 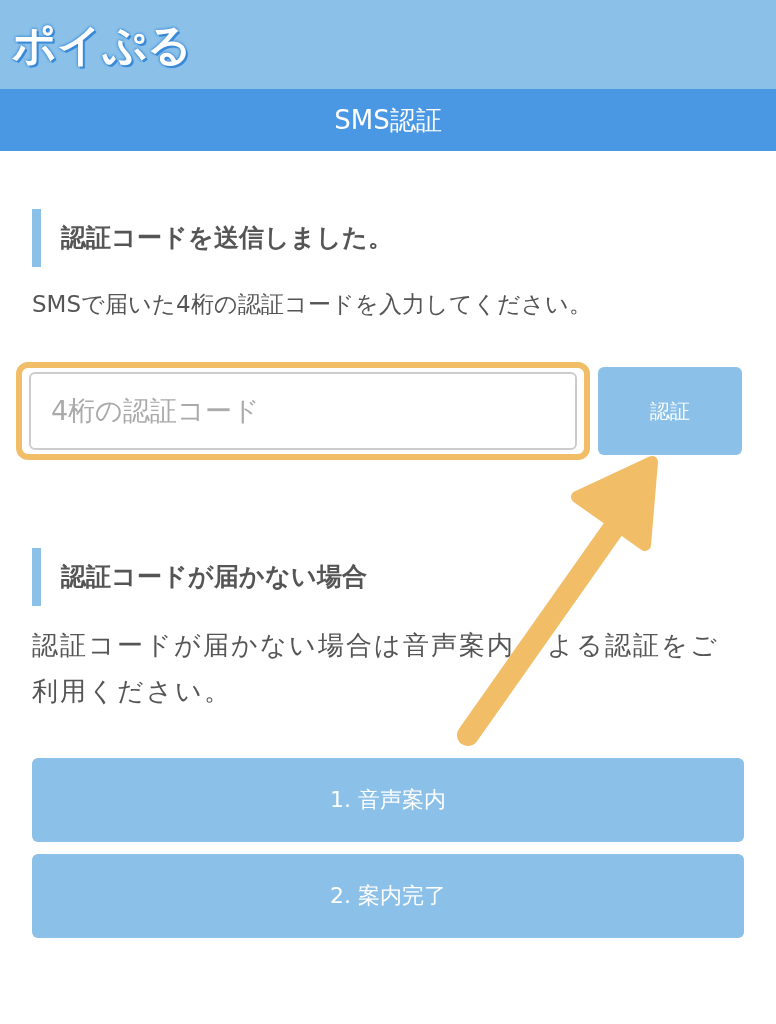 I want to click on fallback-text: よる認証をご, so click(x=633, y=644).